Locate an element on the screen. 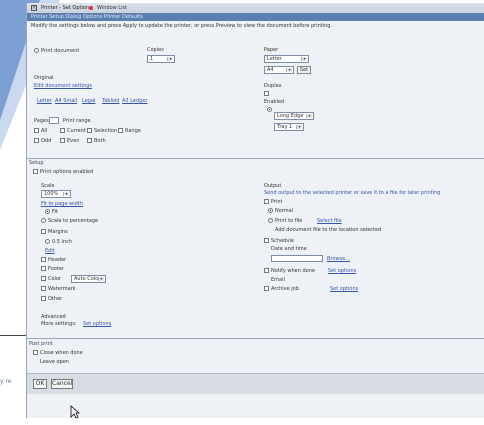  schedule-path-input is located at coordinates (297, 258).